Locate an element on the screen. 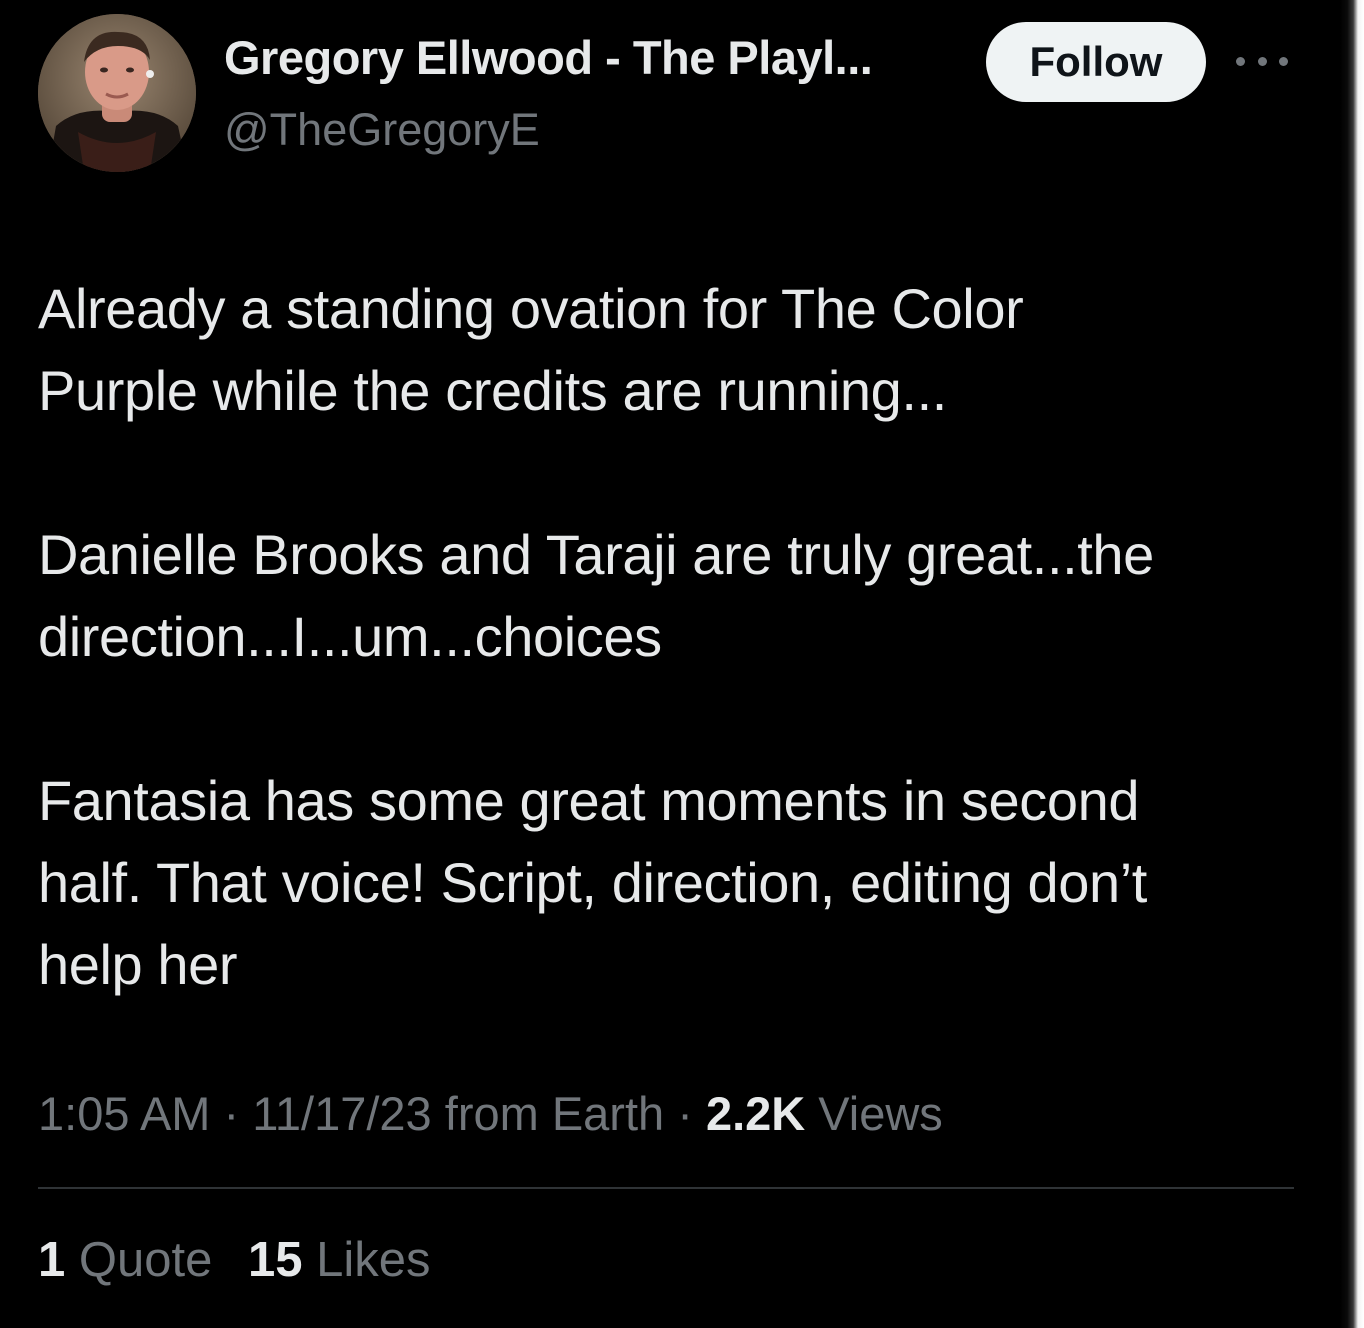  likes-count: 15 is located at coordinates (275, 1260).